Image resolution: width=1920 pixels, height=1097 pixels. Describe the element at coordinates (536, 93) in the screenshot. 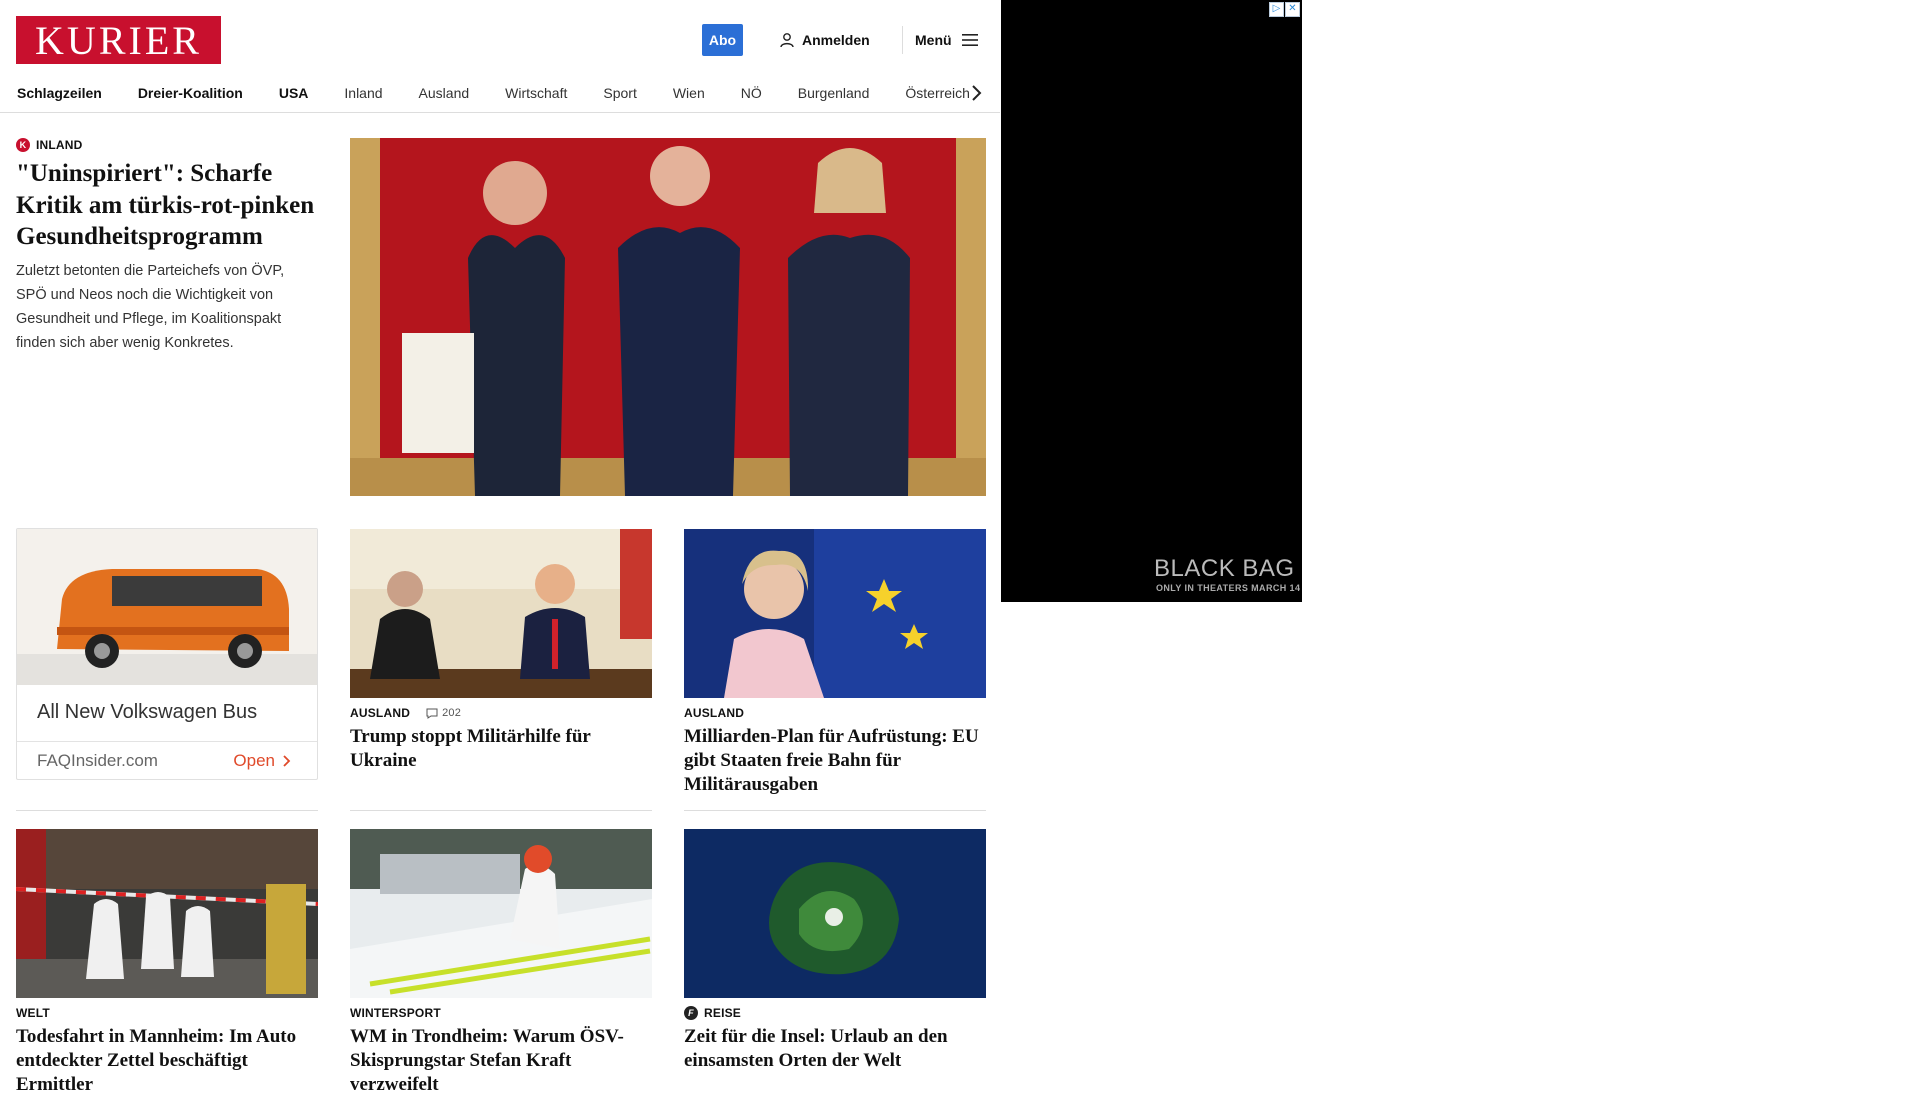

I see `nav-item-wirtschaft: Wirtschaft` at that location.